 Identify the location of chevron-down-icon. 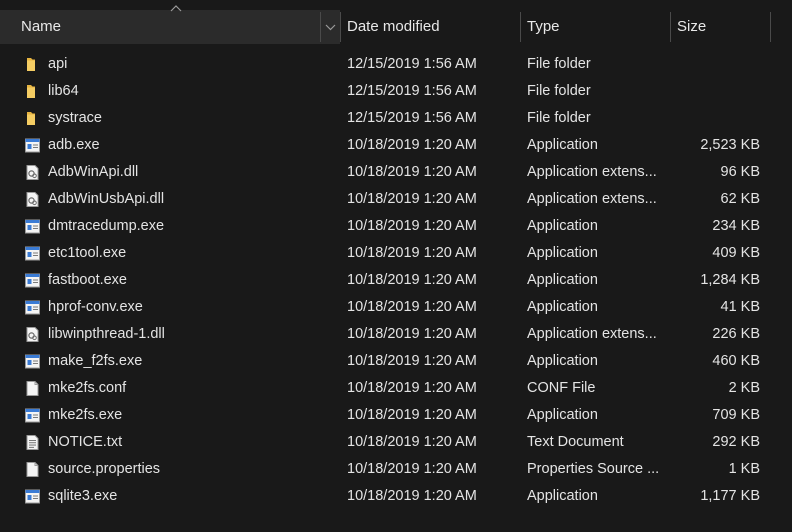
(330, 27).